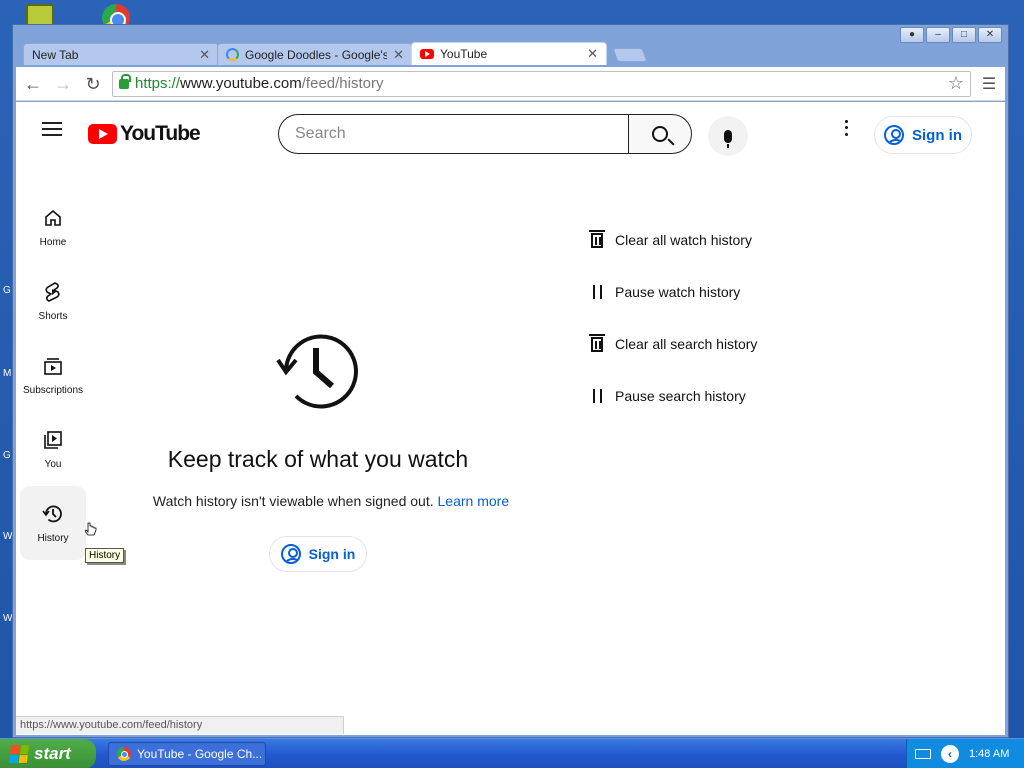 This screenshot has height=768, width=1024. Describe the element at coordinates (317, 371) in the screenshot. I see `history-illustration-icon` at that location.